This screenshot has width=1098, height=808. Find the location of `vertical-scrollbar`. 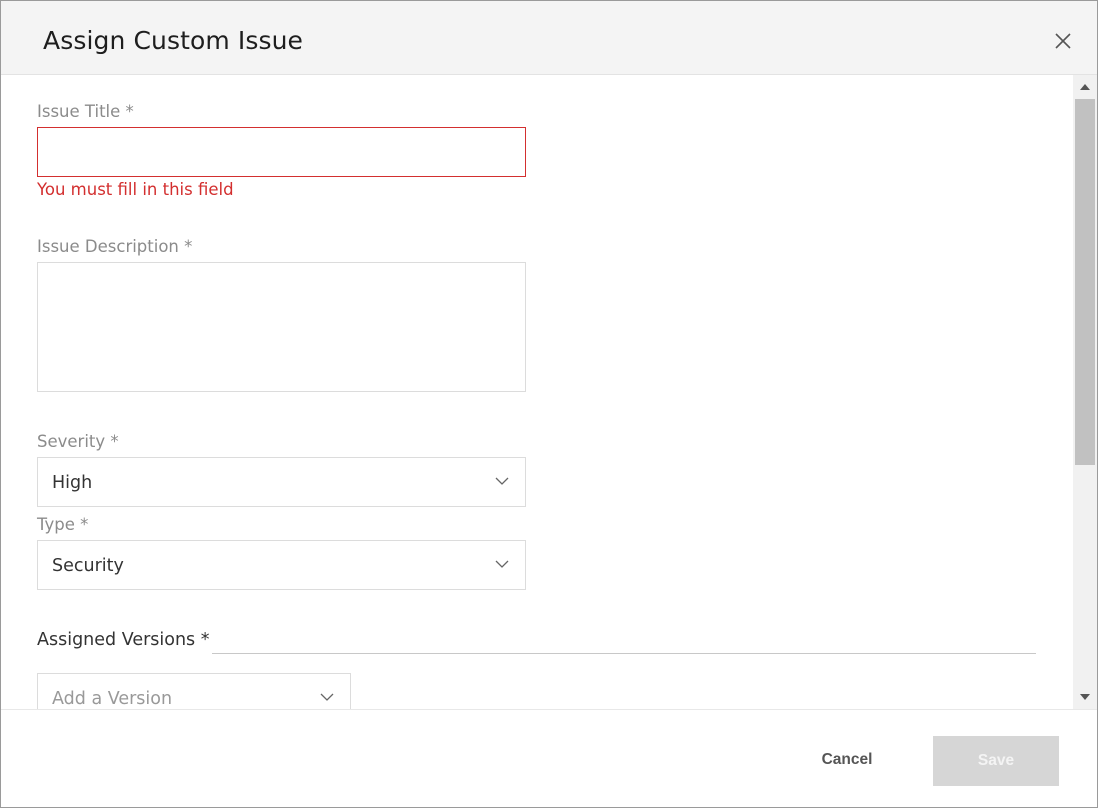

vertical-scrollbar is located at coordinates (1085, 392).